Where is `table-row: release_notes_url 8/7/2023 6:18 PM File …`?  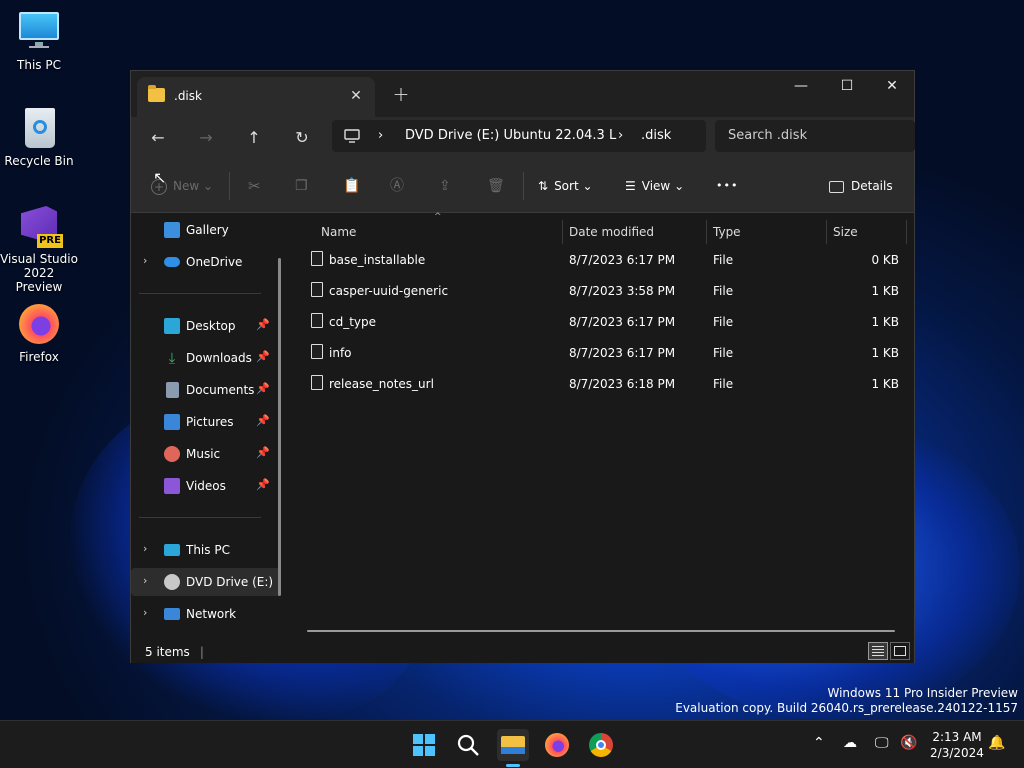
table-row: release_notes_url 8/7/2023 6:18 PM File … is located at coordinates (605, 383).